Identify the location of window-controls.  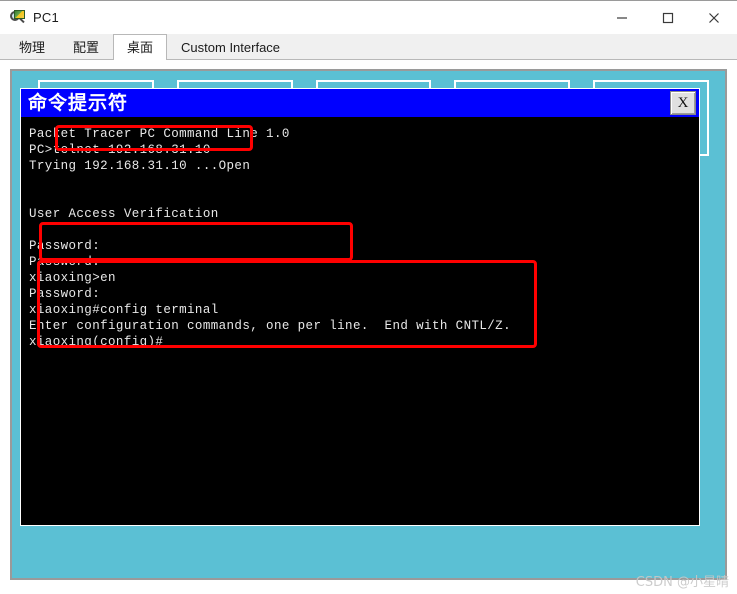
(668, 17).